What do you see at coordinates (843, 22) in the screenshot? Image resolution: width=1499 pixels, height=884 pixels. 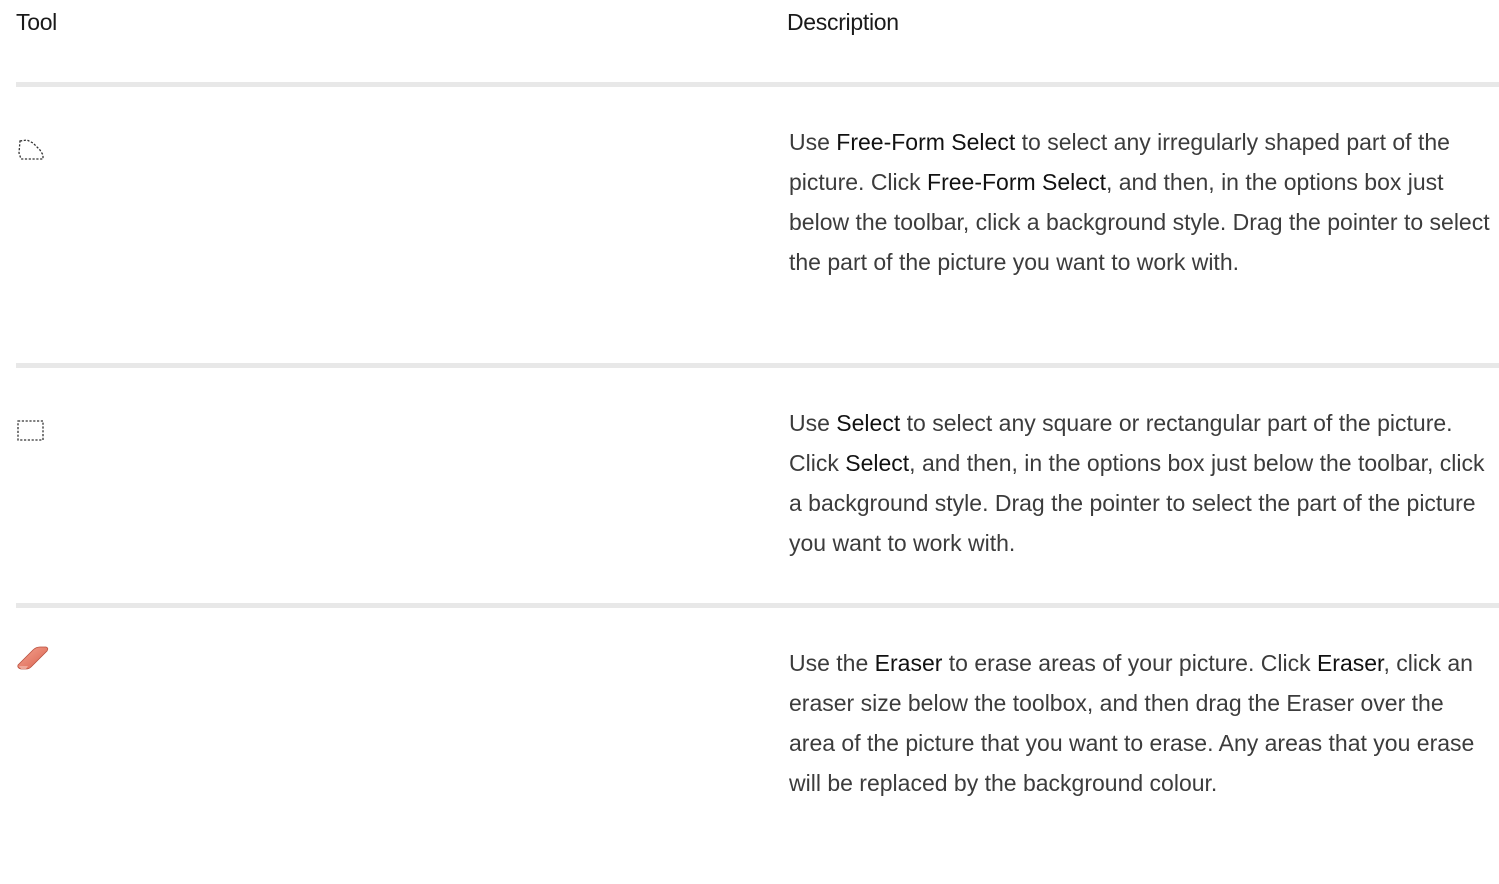 I see `description-column-header: Description` at bounding box center [843, 22].